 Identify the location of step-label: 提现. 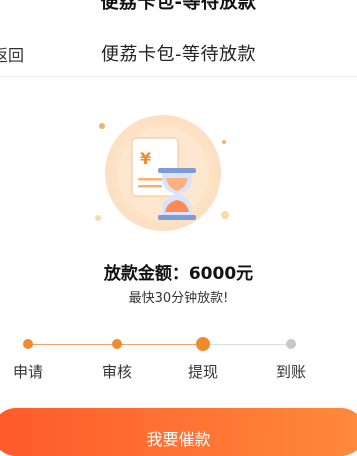
(202, 372).